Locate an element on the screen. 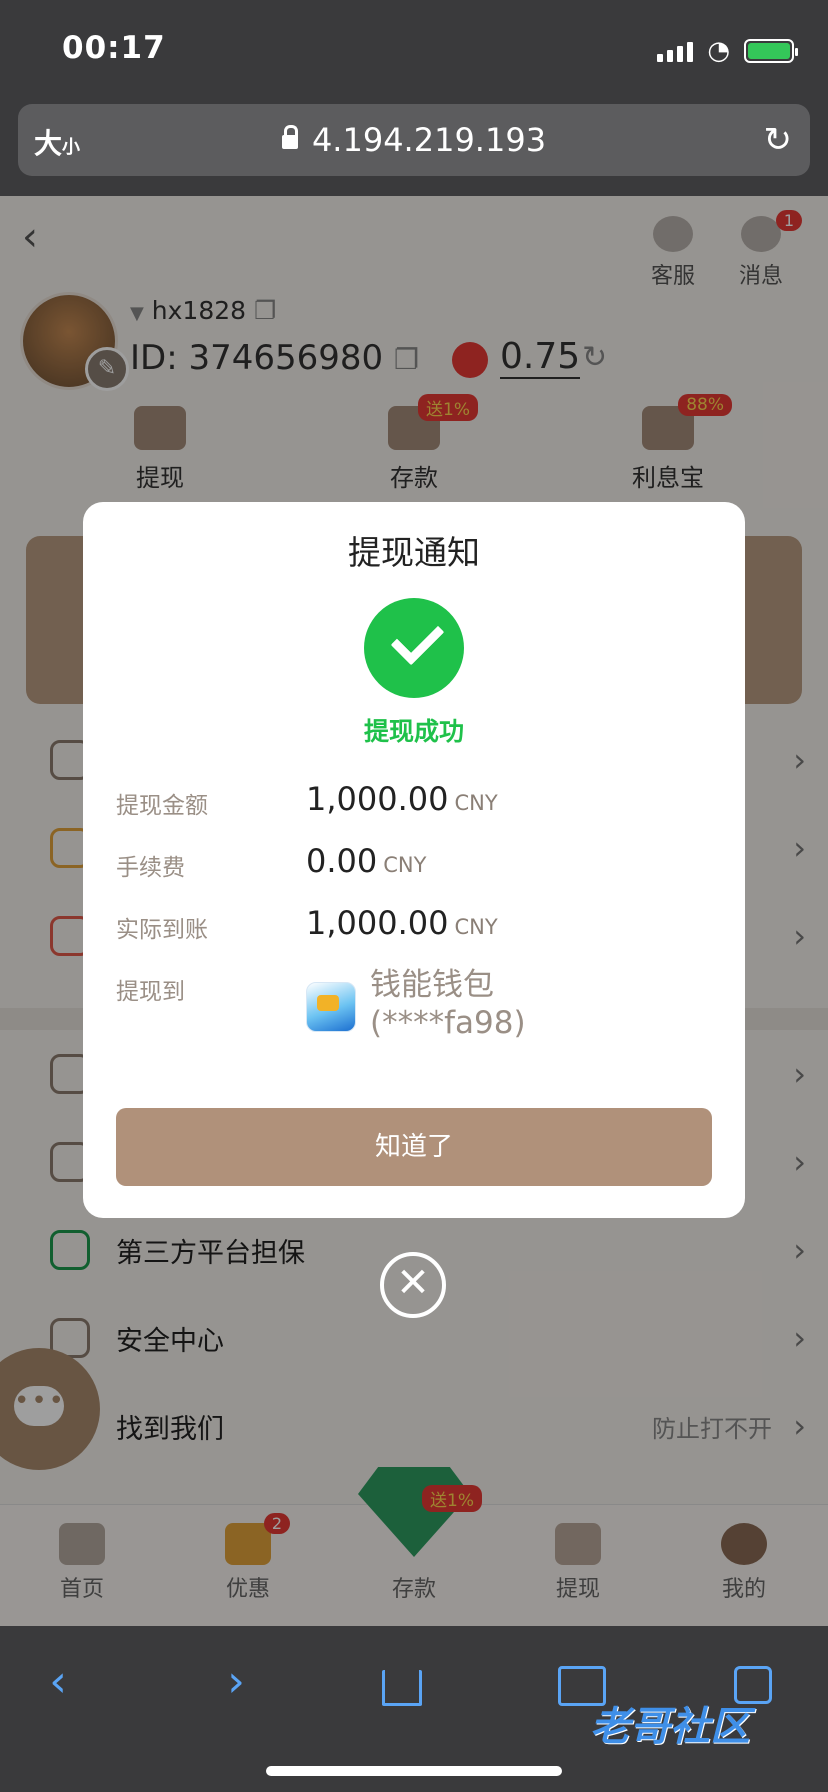  status-icons: ◔ is located at coordinates (727, 51).